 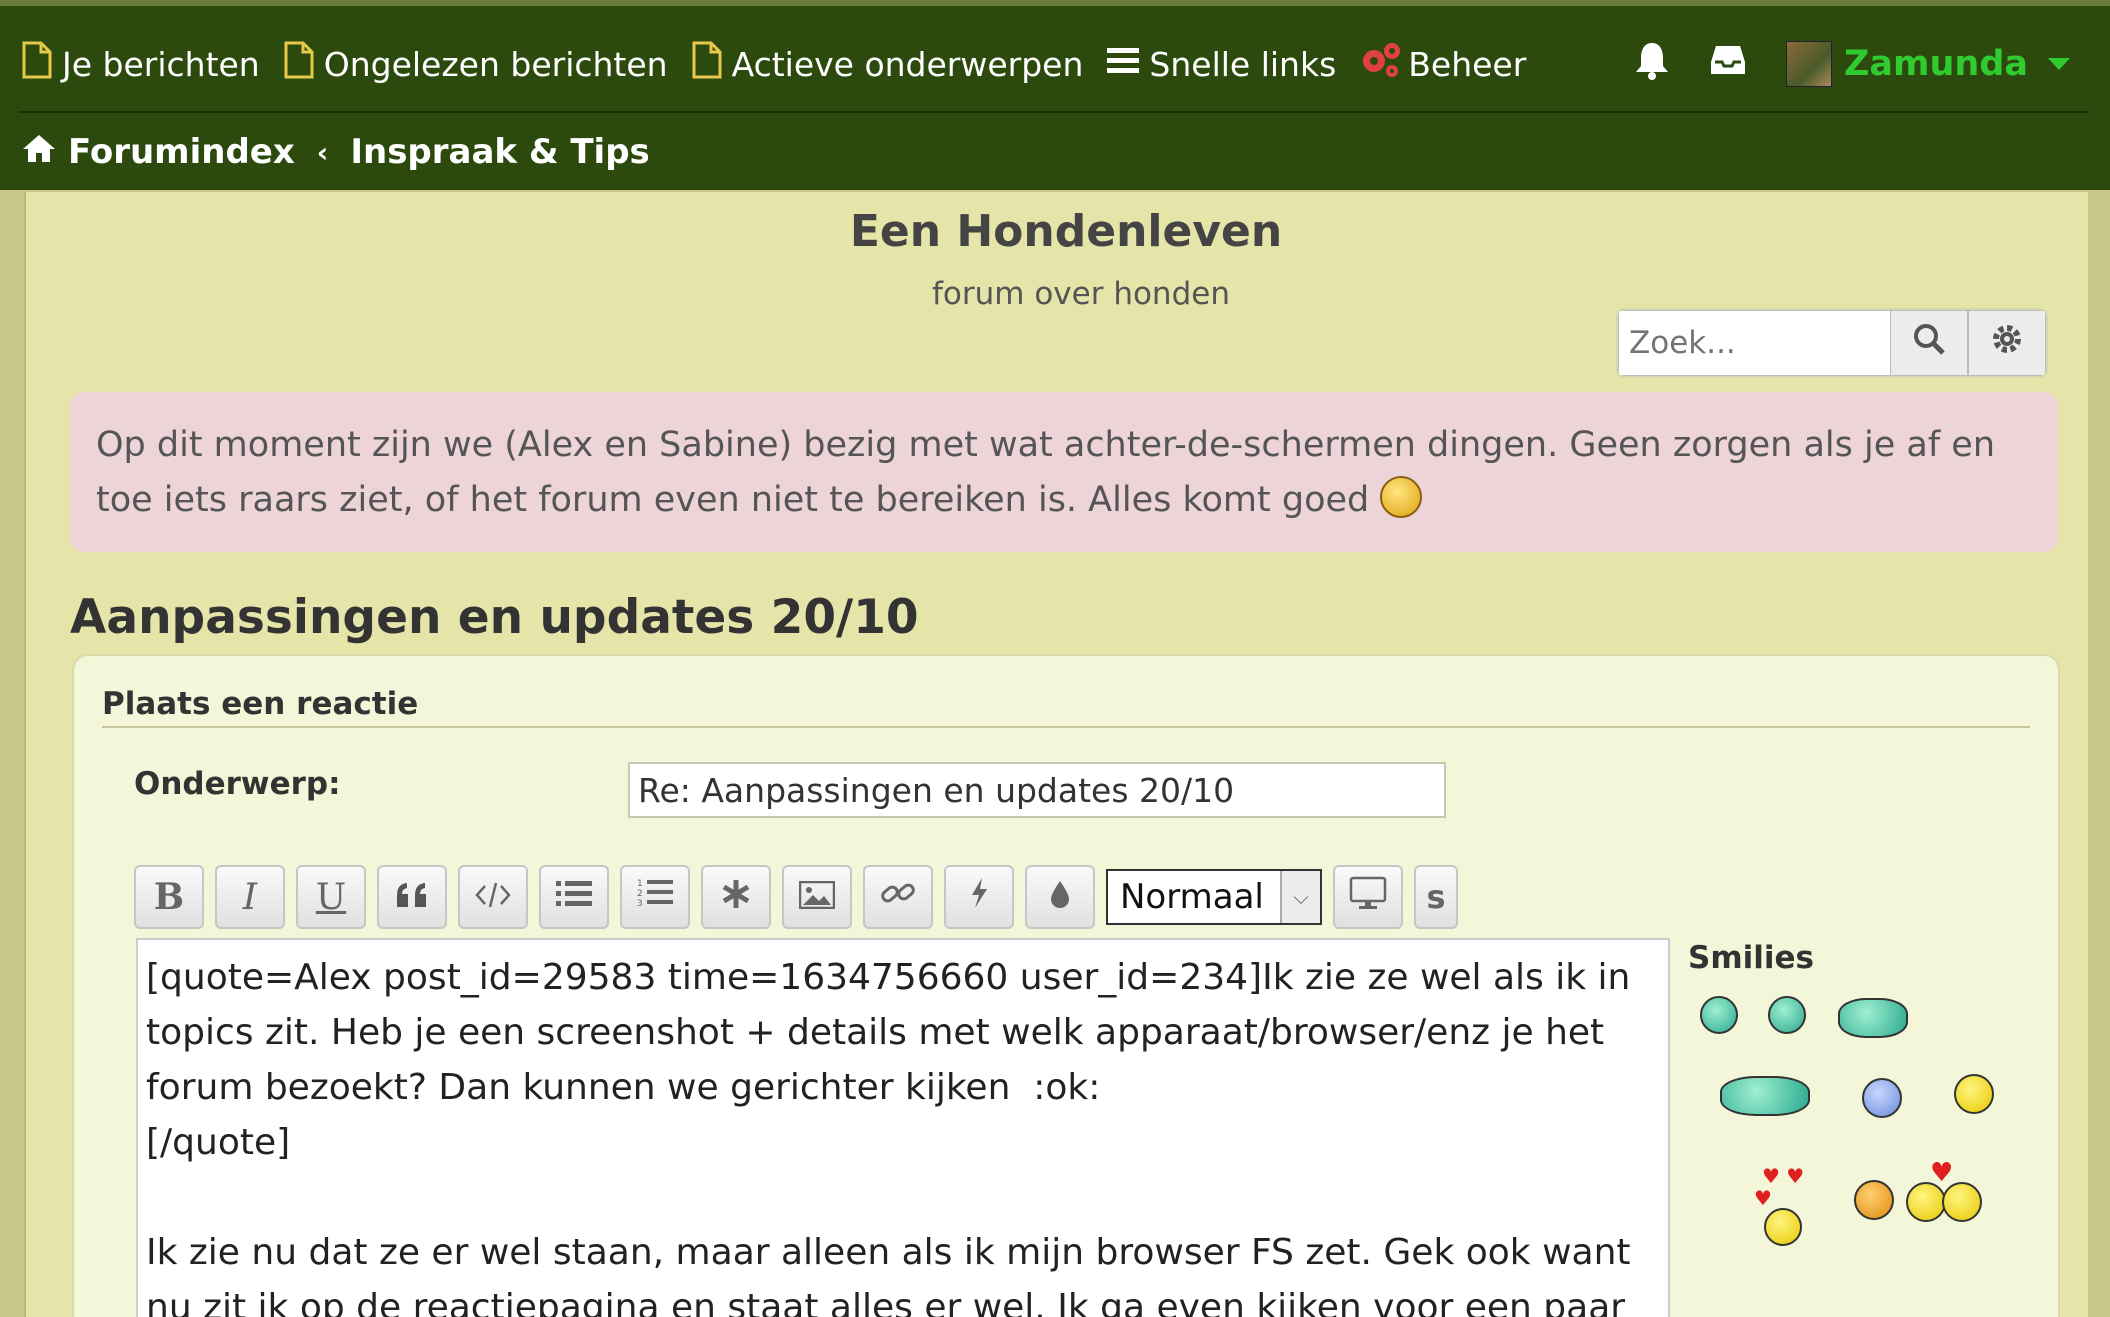 I want to click on svg-text: 1, so click(x=640, y=884).